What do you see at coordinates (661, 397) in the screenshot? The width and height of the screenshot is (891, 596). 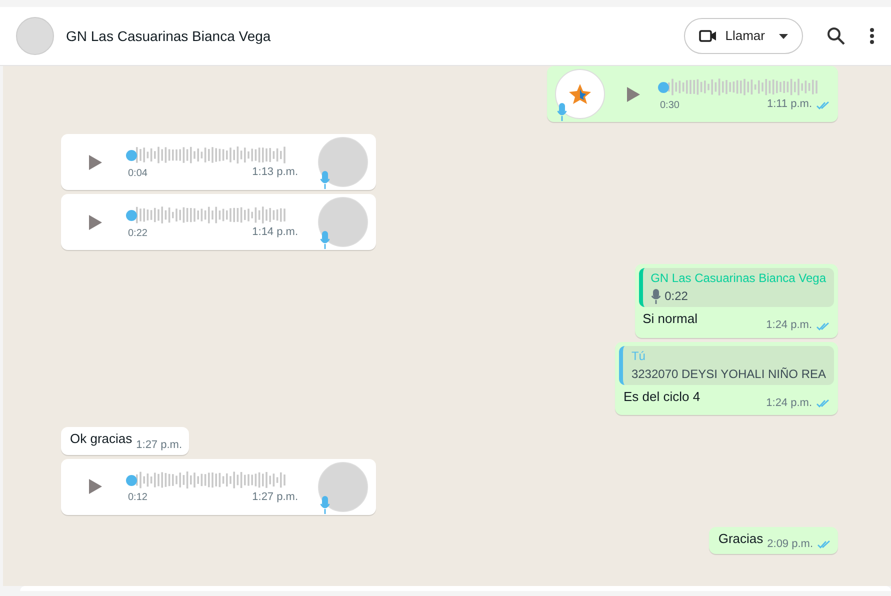 I see `message-text: Es del ciclo 4` at bounding box center [661, 397].